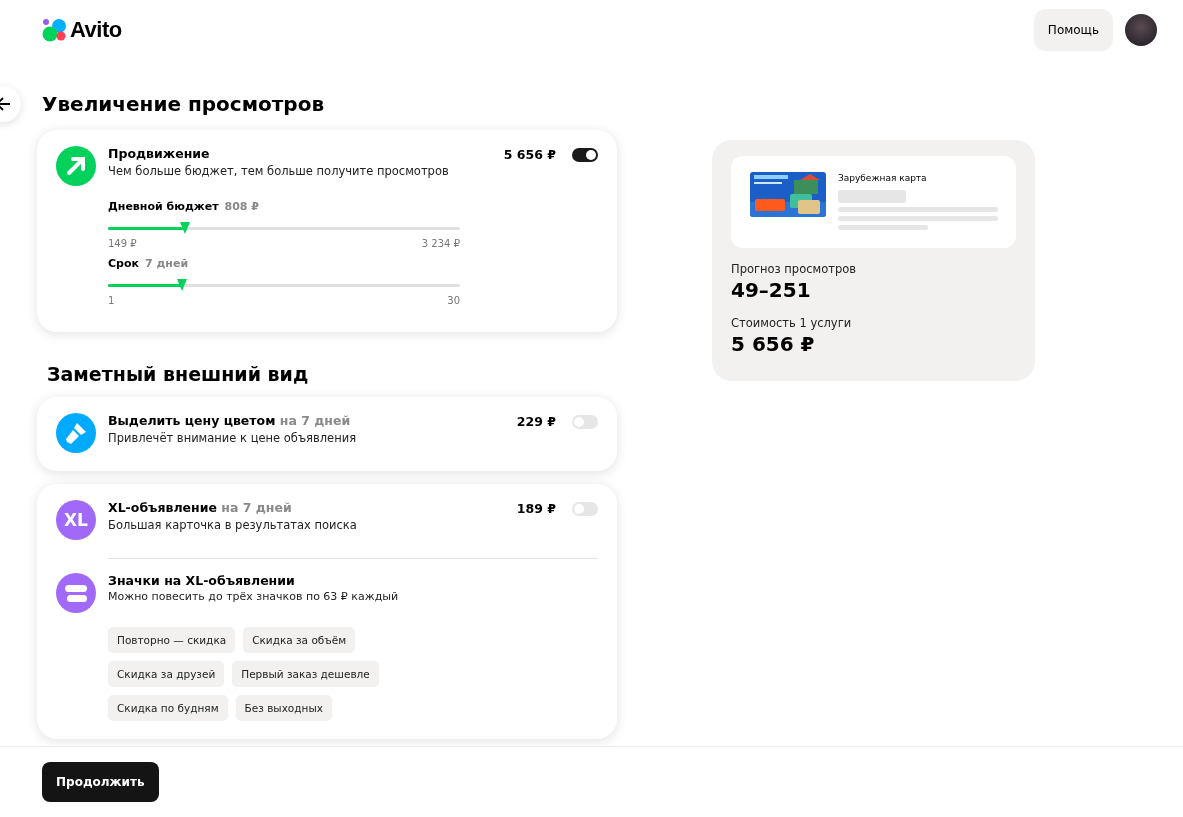  I want to click on service-title: XL-объявление на 7 дней, so click(200, 507).